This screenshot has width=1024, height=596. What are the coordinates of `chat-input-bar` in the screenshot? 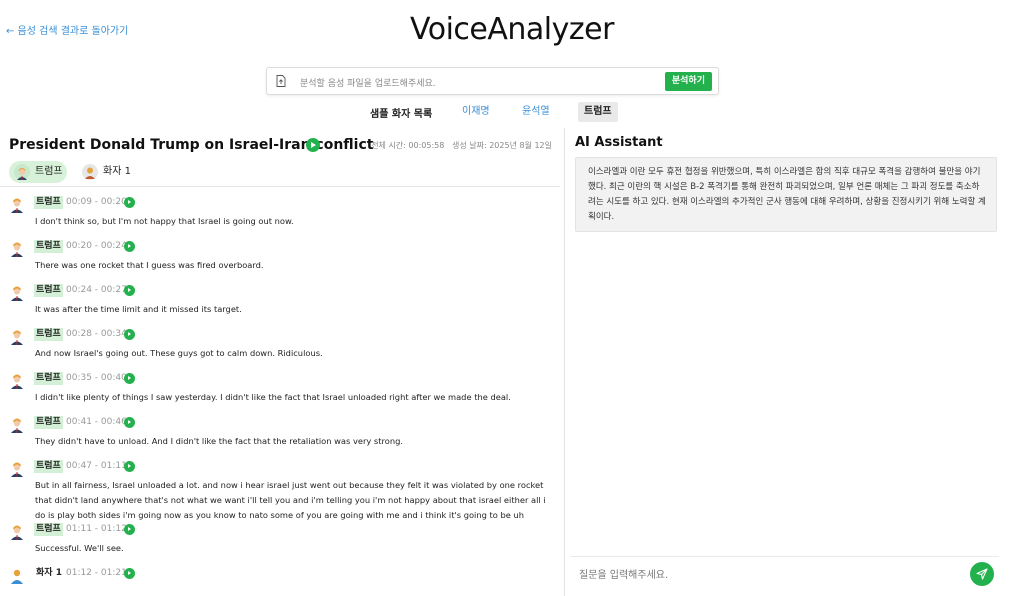 It's located at (785, 574).